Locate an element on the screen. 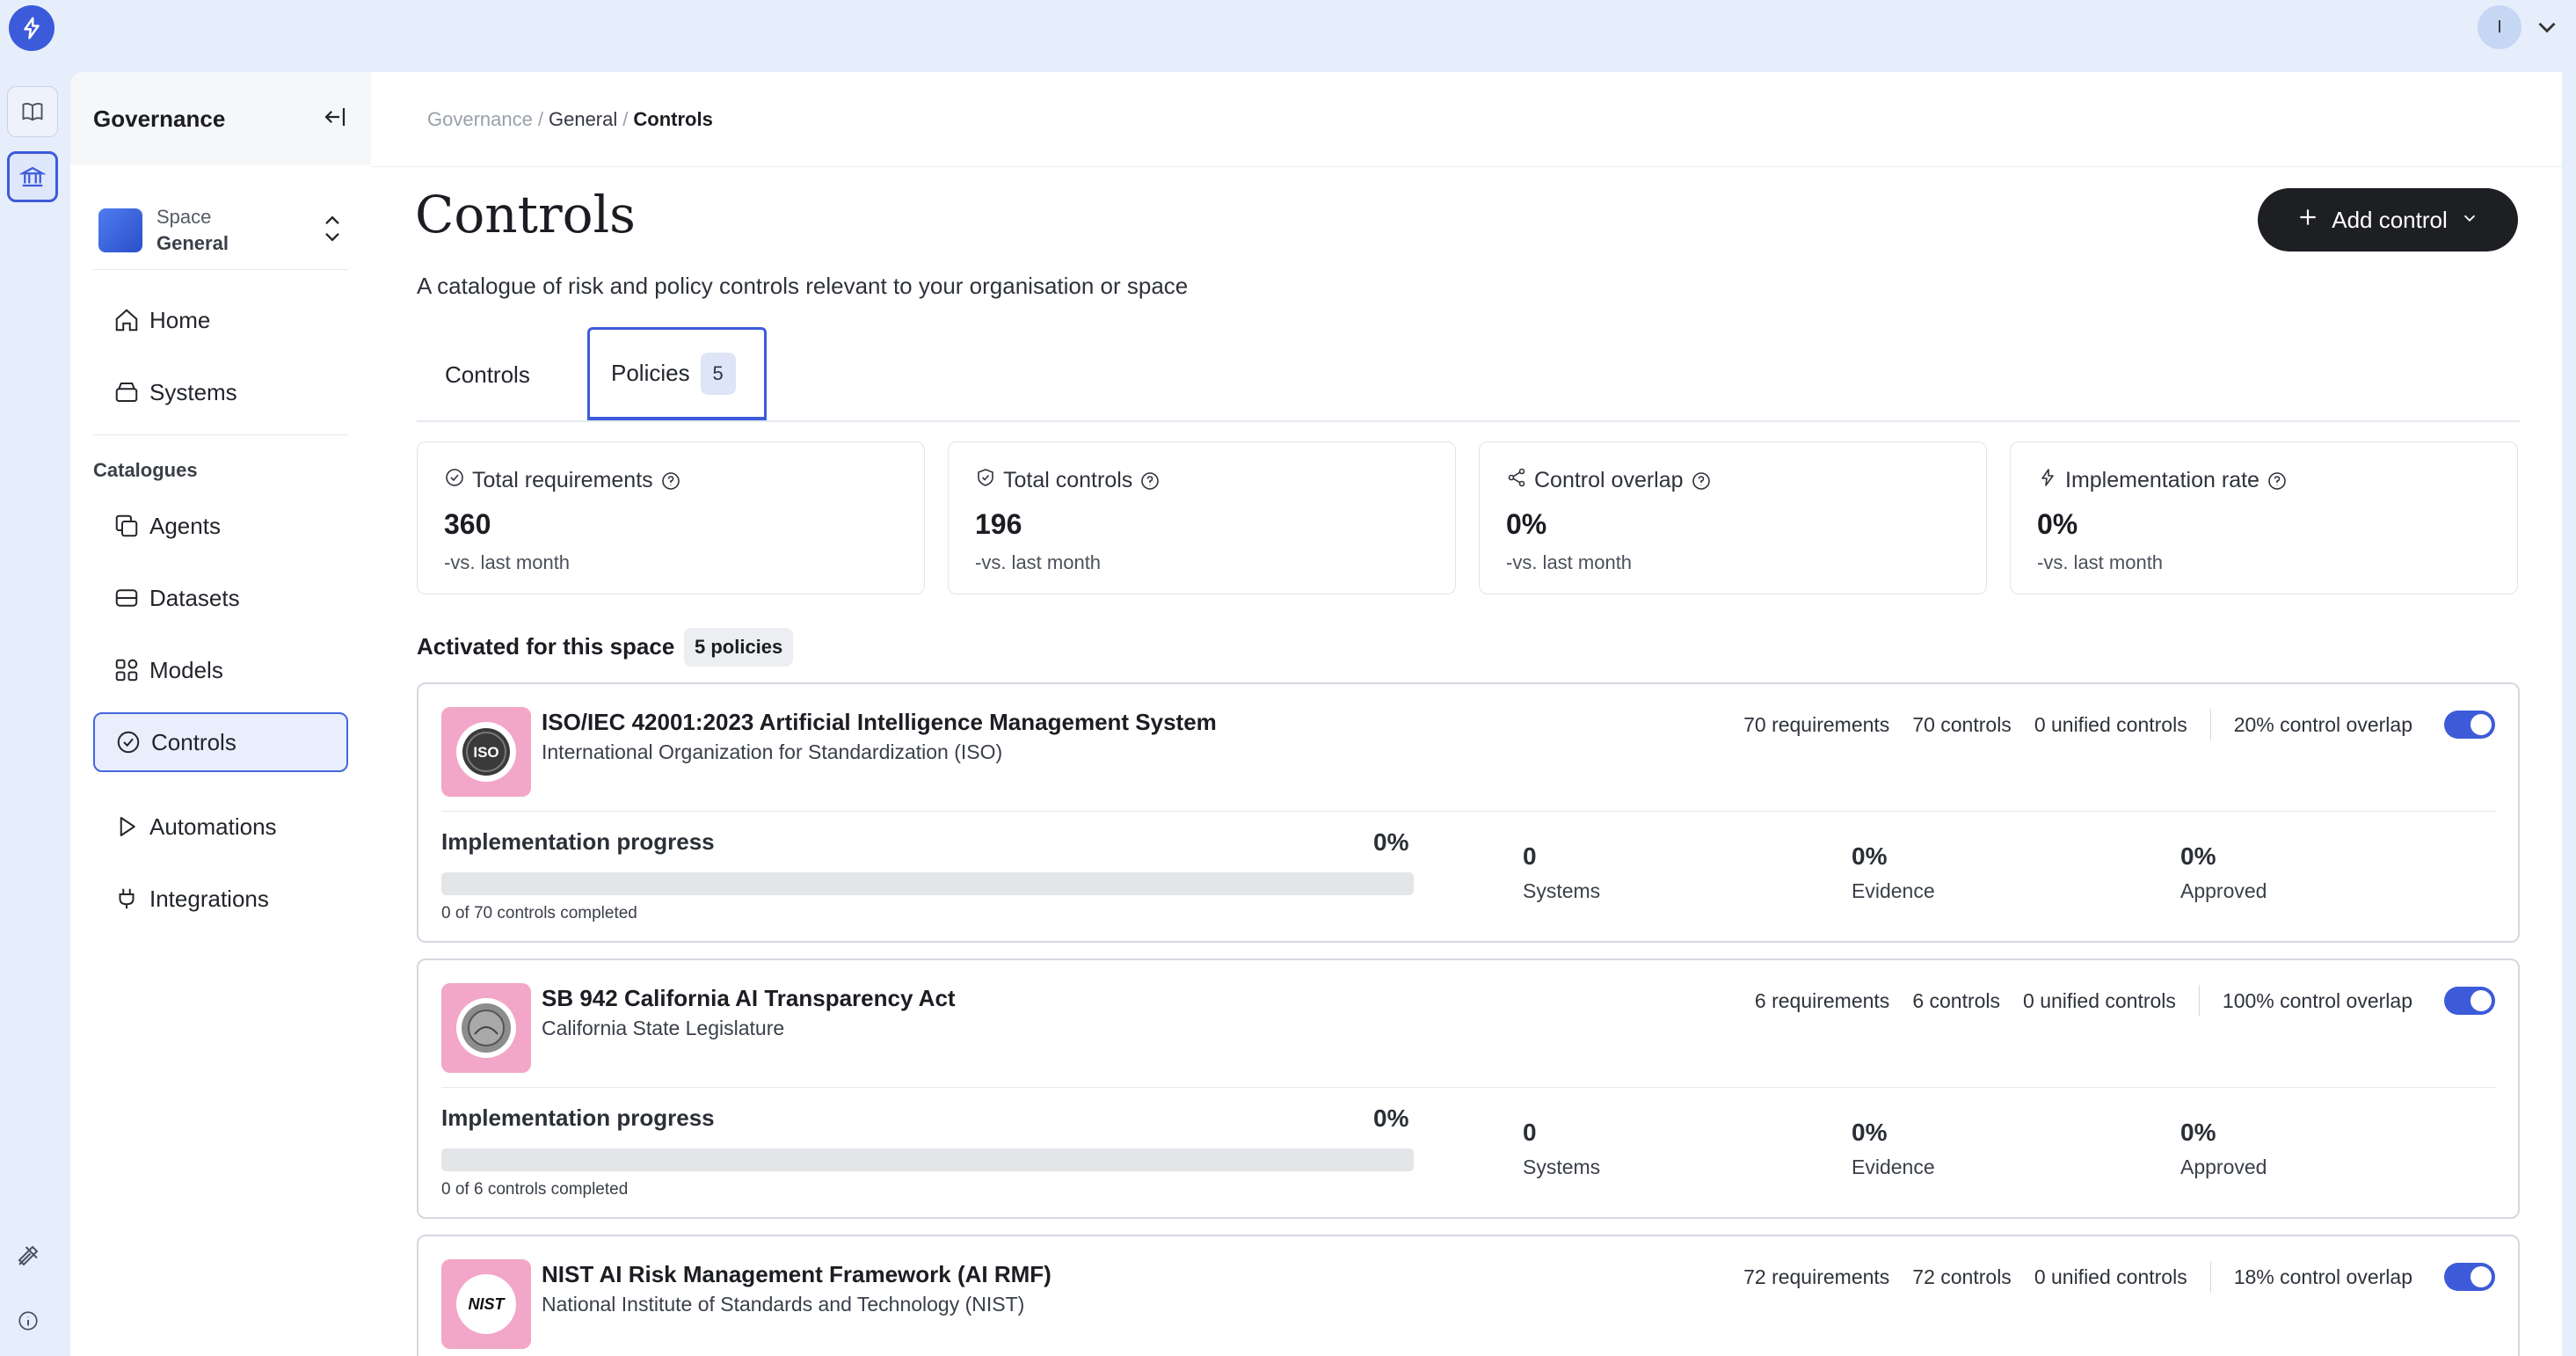 This screenshot has width=2576, height=1356. stat-label: Total controls is located at coordinates (1068, 480).